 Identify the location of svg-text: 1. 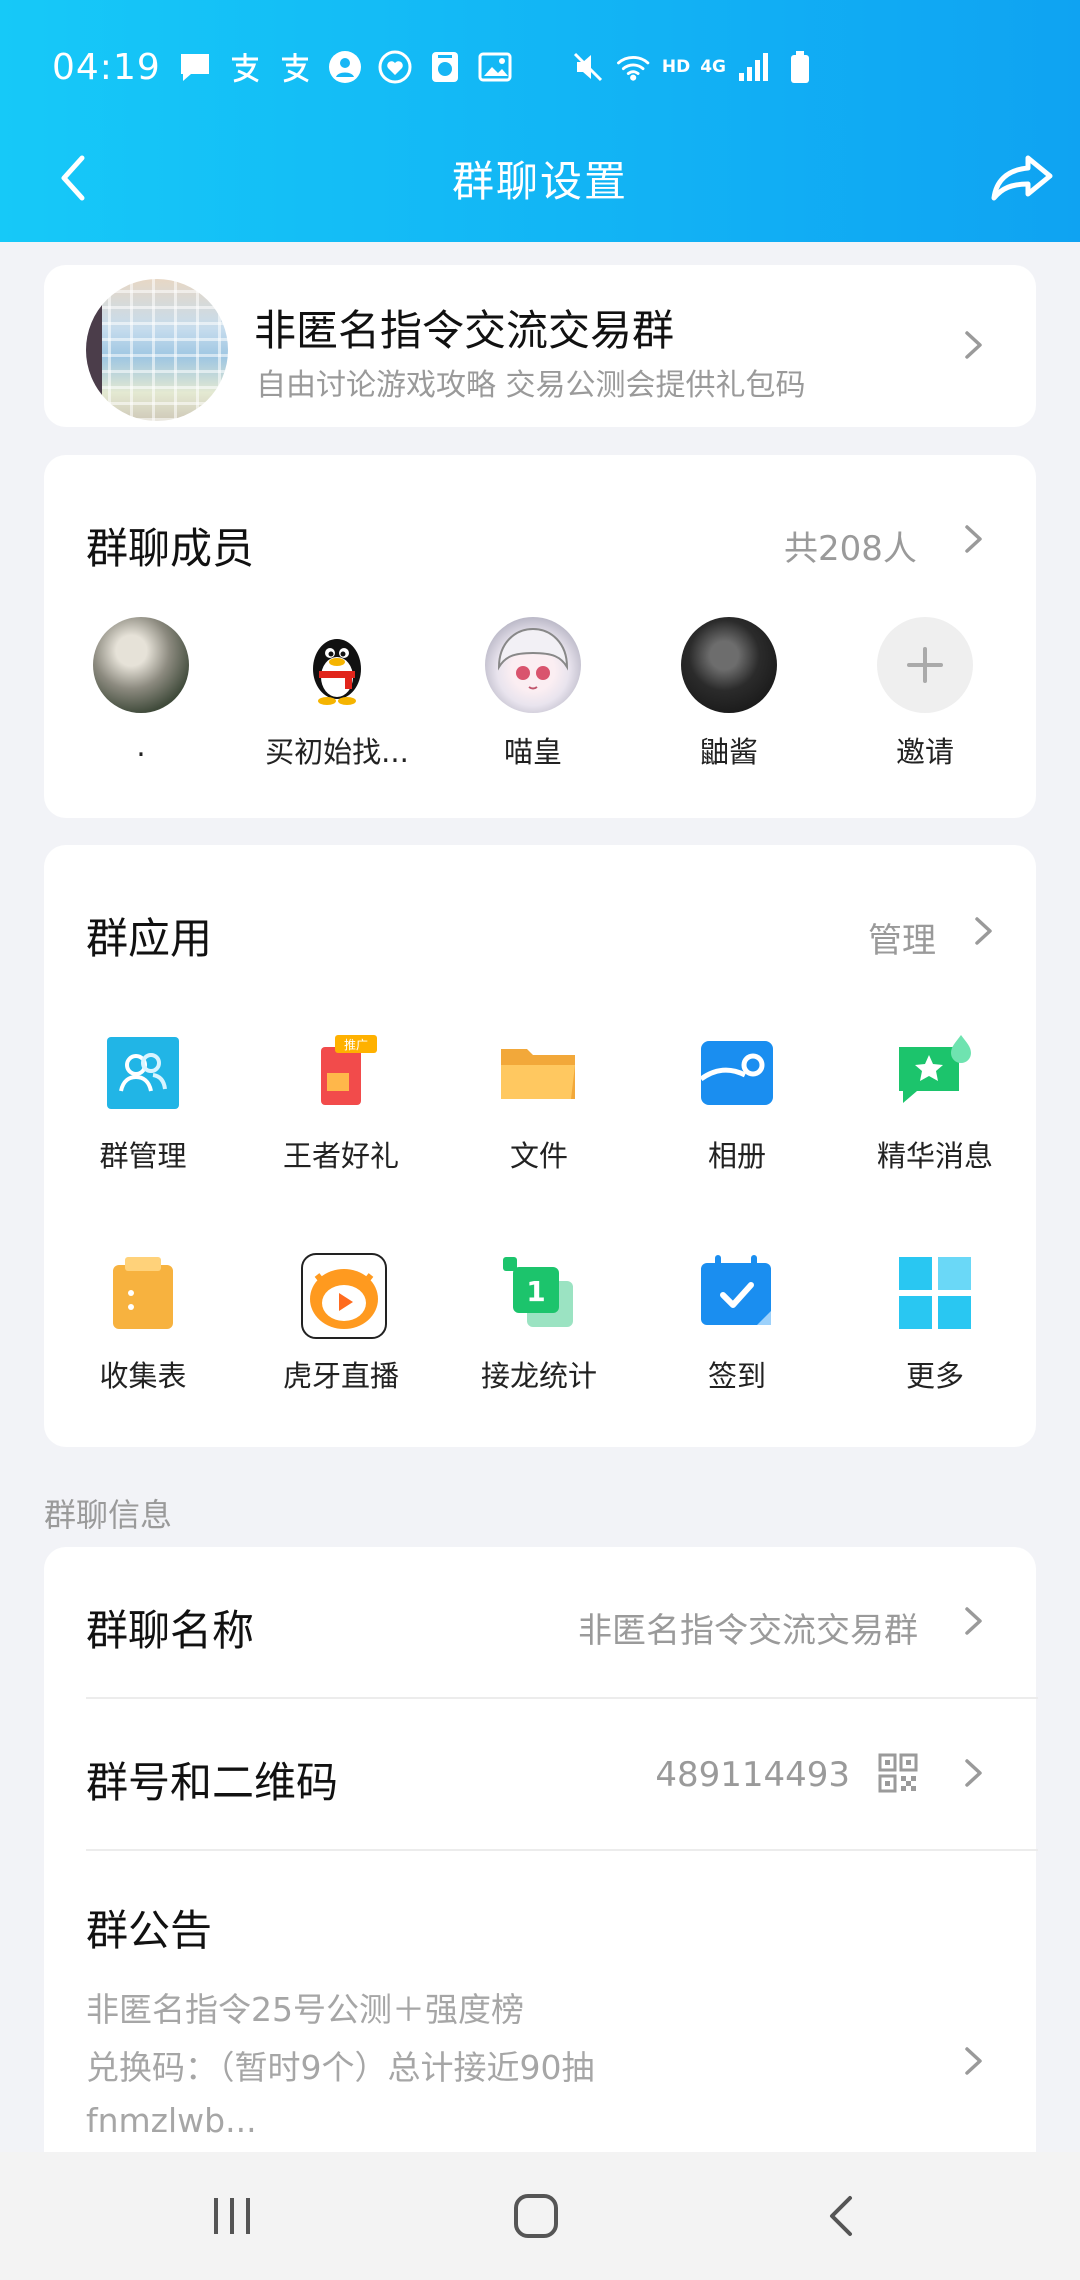
(535, 1291).